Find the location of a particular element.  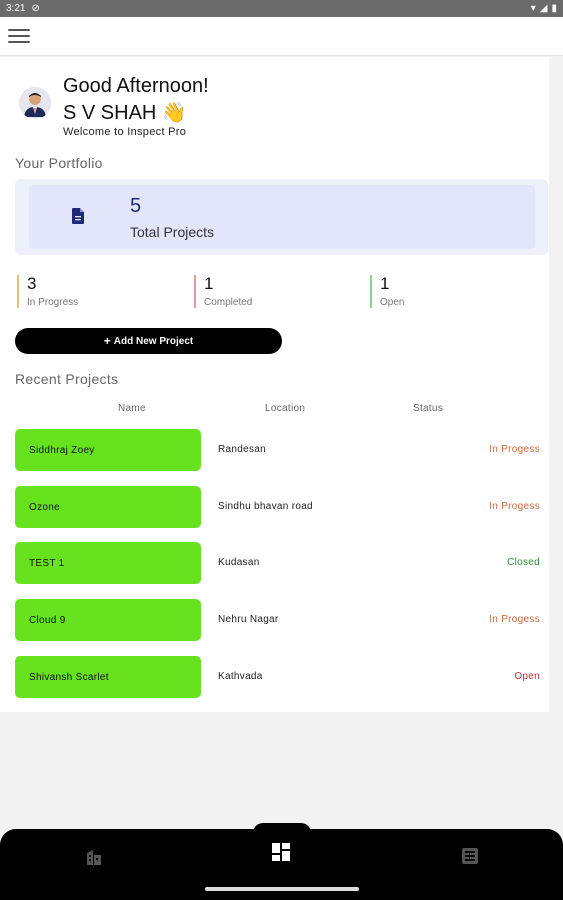

app-bar is located at coordinates (281, 36).